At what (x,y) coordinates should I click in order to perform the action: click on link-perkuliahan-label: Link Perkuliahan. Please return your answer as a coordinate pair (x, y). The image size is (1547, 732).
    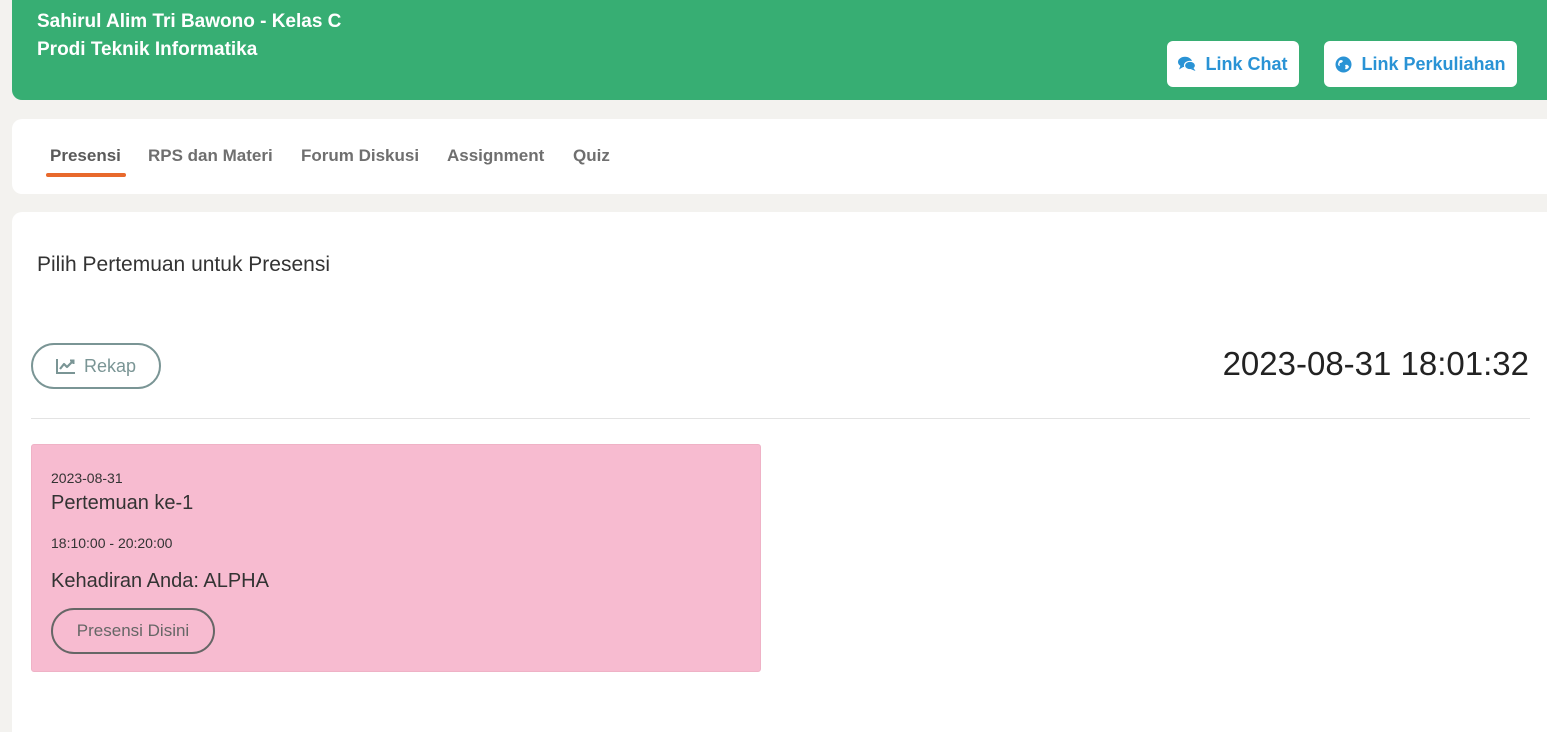
    Looking at the image, I should click on (1433, 63).